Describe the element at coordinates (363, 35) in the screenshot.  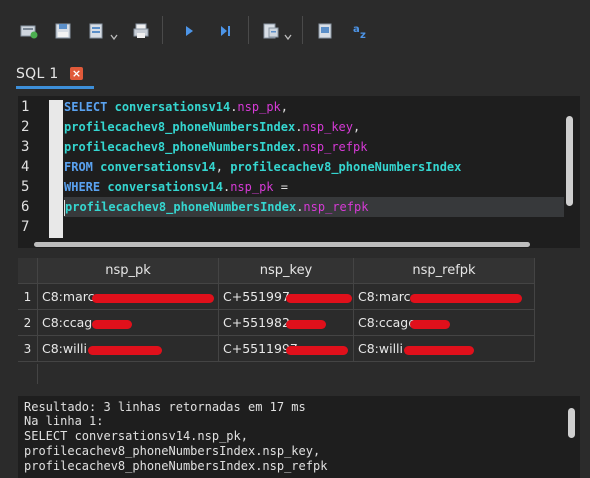
I see `svg-text: z` at that location.